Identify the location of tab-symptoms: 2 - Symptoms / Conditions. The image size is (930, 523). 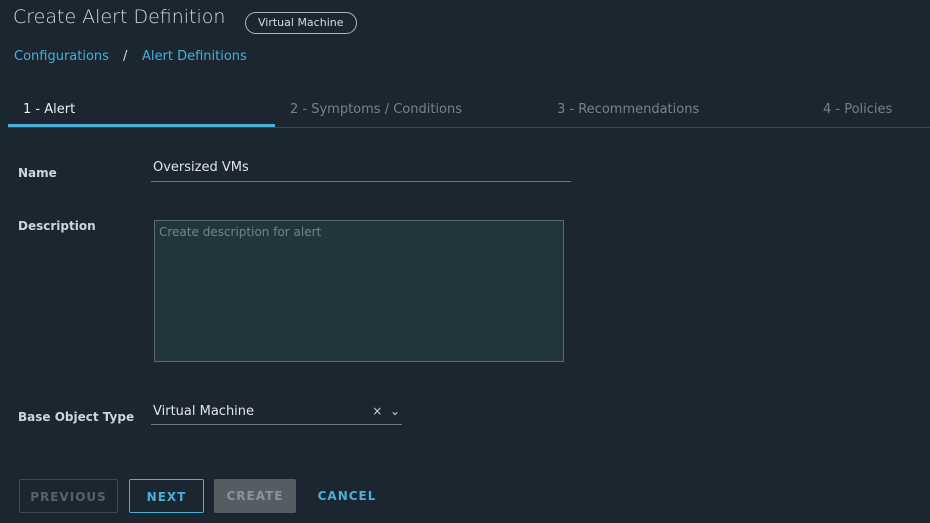
(376, 109).